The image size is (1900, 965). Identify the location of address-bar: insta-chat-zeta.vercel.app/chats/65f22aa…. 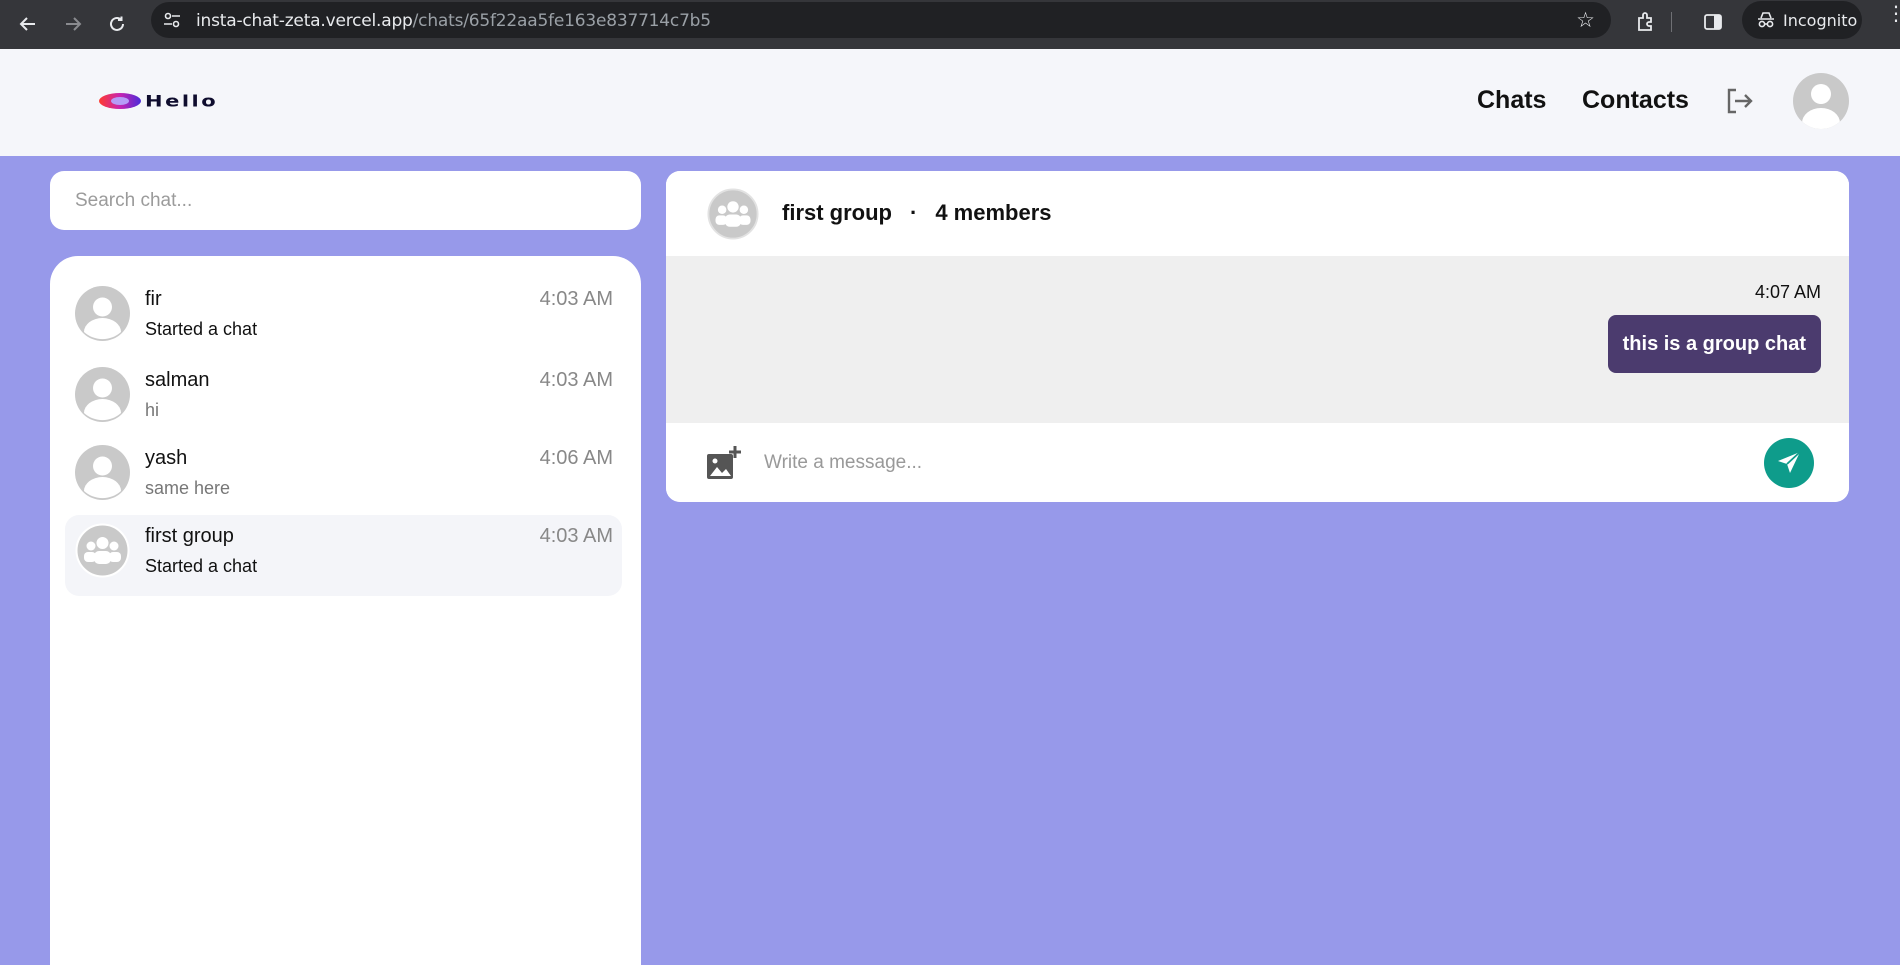
(881, 20).